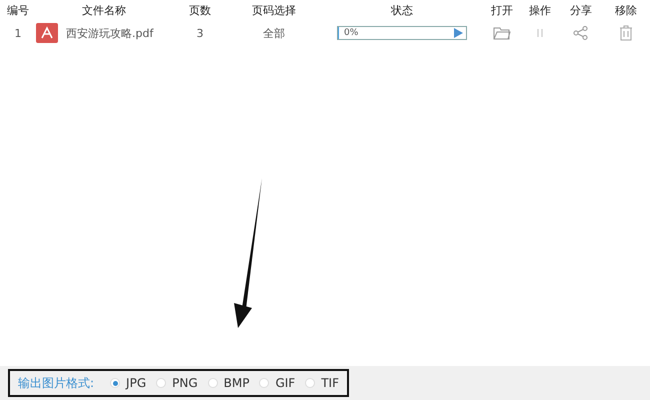  Describe the element at coordinates (581, 33) in the screenshot. I see `share-icon` at that location.